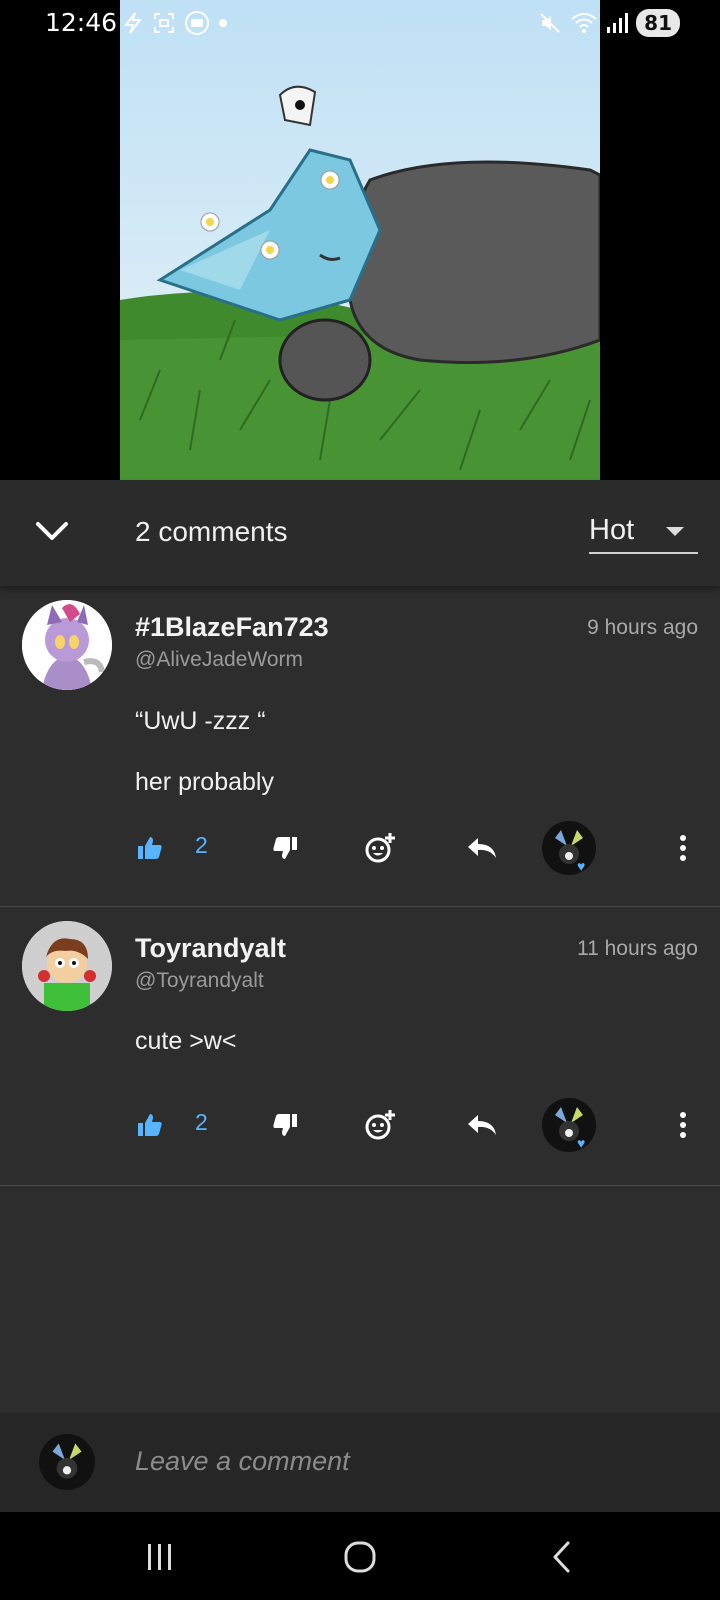 Image resolution: width=720 pixels, height=1600 pixels. What do you see at coordinates (360, 533) in the screenshot?
I see `comments-header: 2 comments Hot` at bounding box center [360, 533].